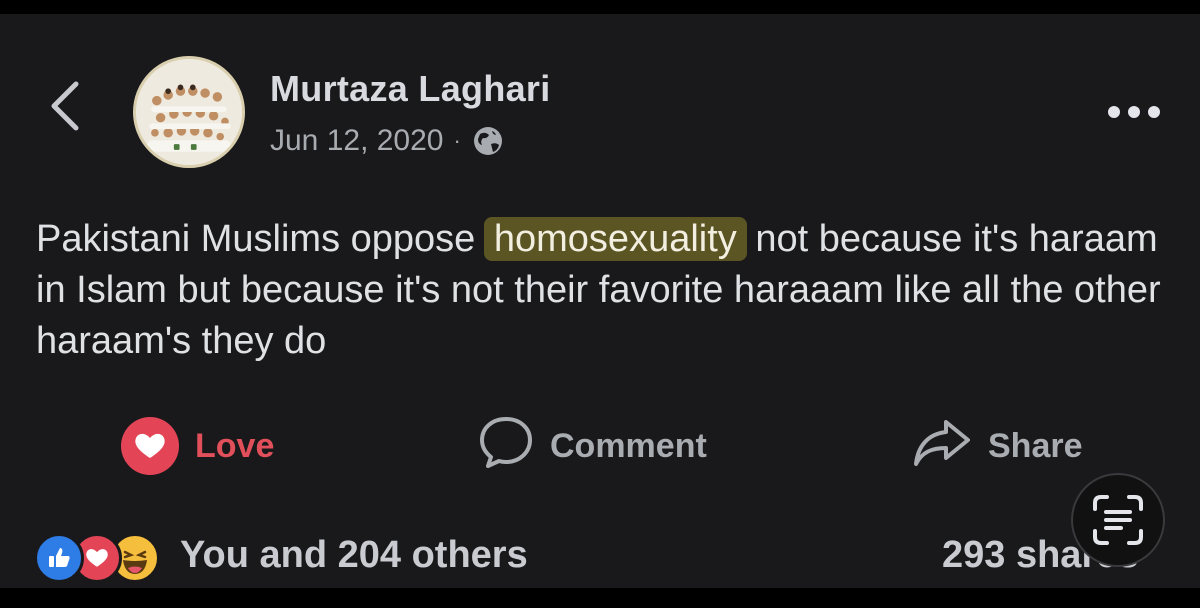 The height and width of the screenshot is (608, 1200). What do you see at coordinates (150, 446) in the screenshot?
I see `heart-icon` at bounding box center [150, 446].